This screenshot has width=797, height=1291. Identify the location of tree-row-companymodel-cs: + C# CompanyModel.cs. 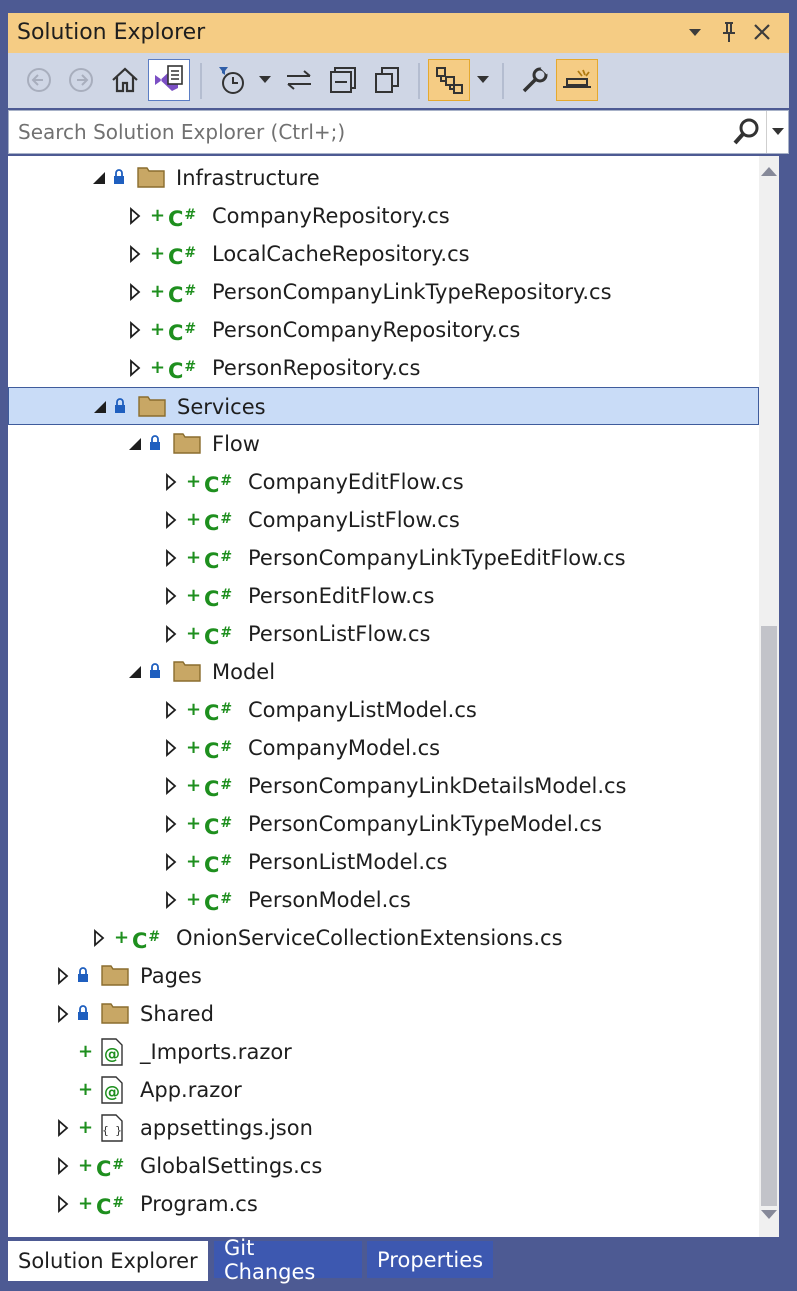
(383, 748).